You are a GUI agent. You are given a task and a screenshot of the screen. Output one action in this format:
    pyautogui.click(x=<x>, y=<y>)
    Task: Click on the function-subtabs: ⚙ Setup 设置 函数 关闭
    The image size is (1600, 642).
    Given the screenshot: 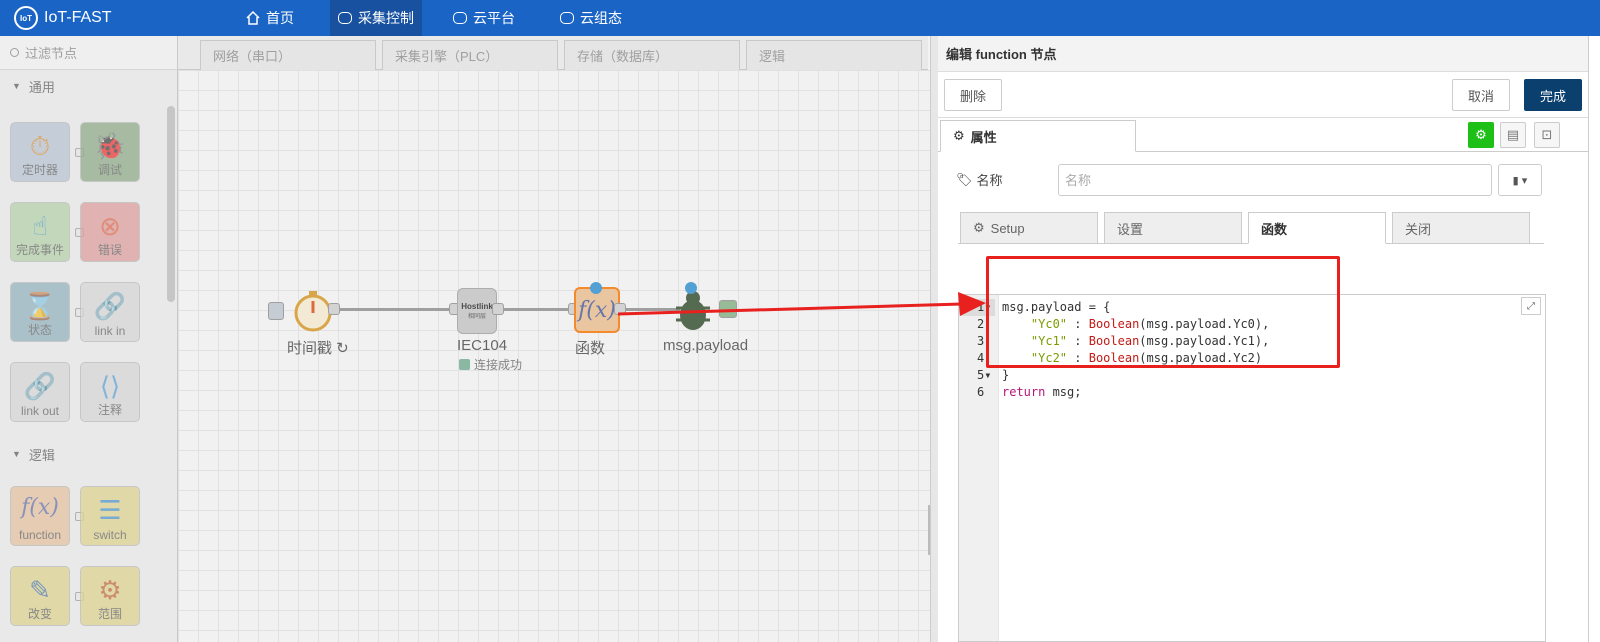 What is the action you would take?
    pyautogui.click(x=1251, y=227)
    